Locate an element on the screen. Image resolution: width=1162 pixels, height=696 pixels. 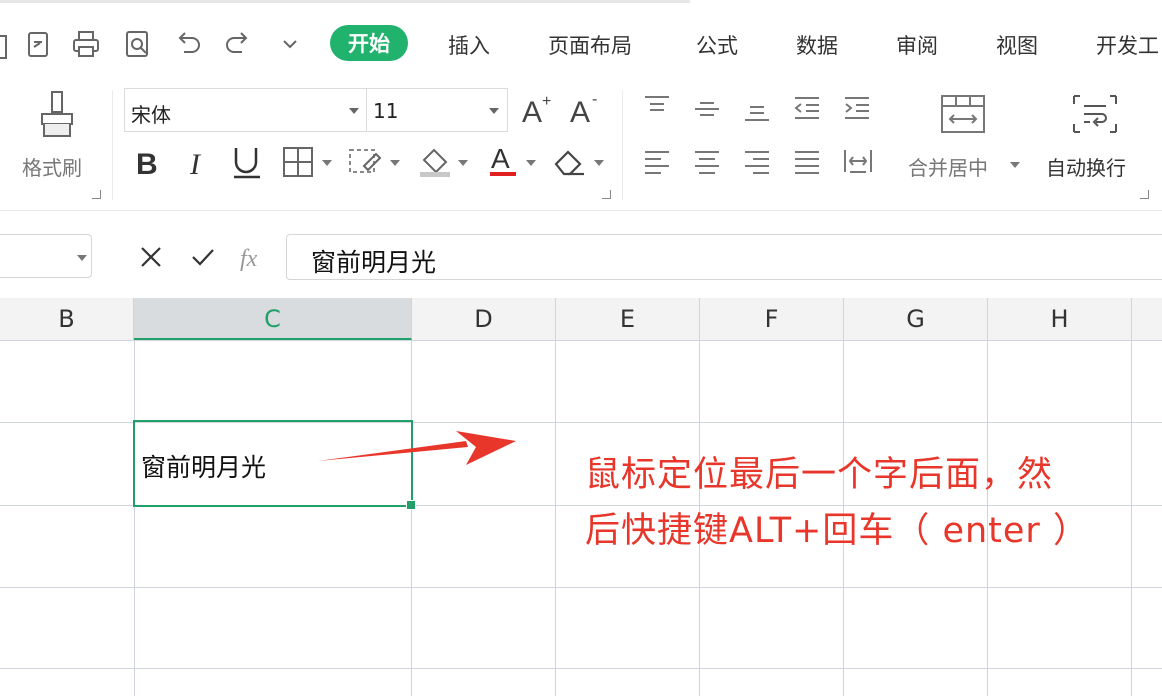
borders-icon is located at coordinates (298, 162).